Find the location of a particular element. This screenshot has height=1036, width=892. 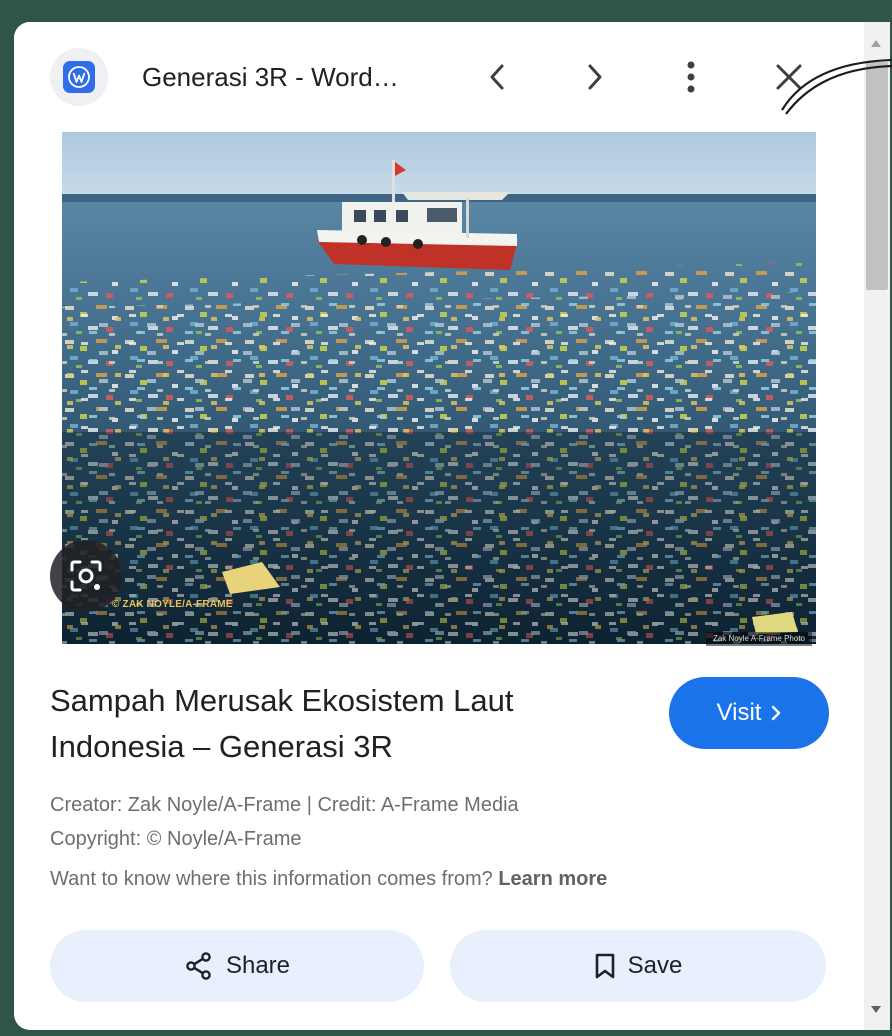

annotation-stroke is located at coordinates (836, 86).